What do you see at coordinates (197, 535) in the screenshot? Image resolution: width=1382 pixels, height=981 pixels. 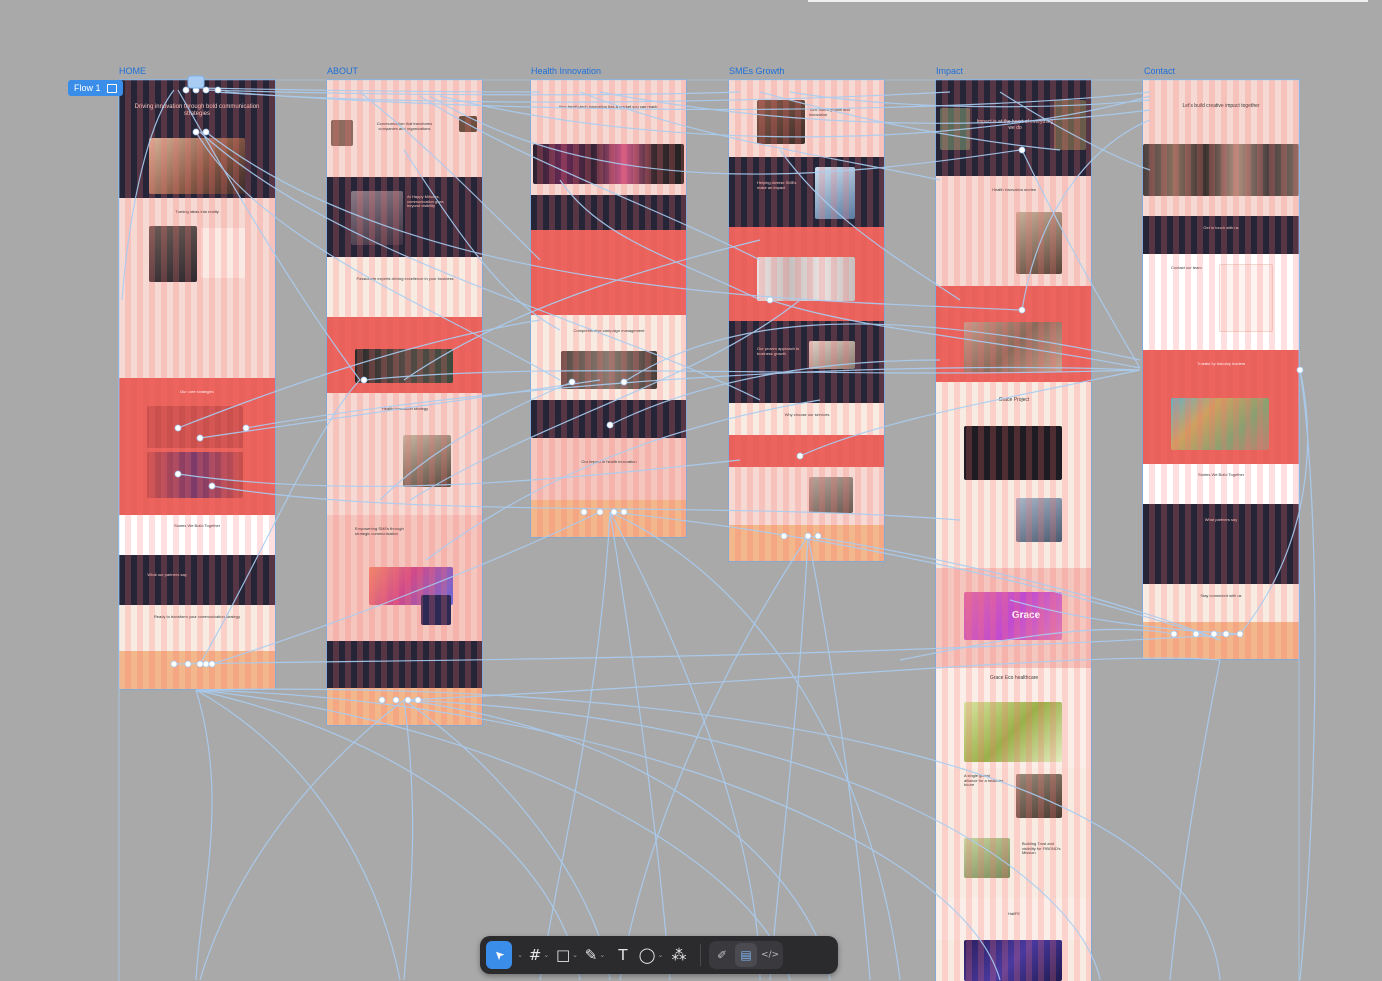 I see `home-section-stories: Stories We Build Together` at bounding box center [197, 535].